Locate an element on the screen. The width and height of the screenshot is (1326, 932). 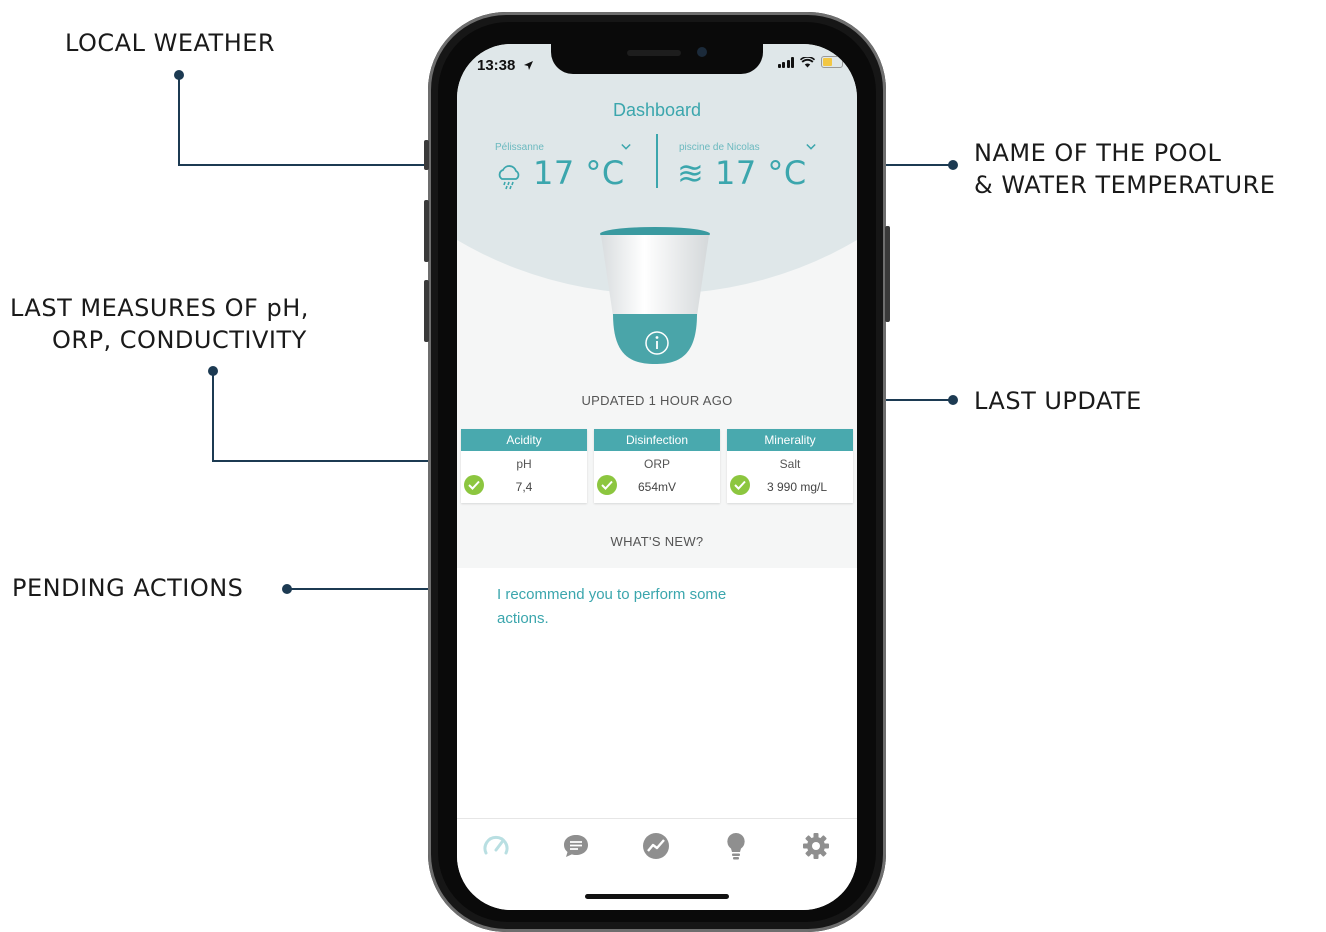
callout-last-measures: LAST MEASURES OF pH, is located at coordinates (159, 308).